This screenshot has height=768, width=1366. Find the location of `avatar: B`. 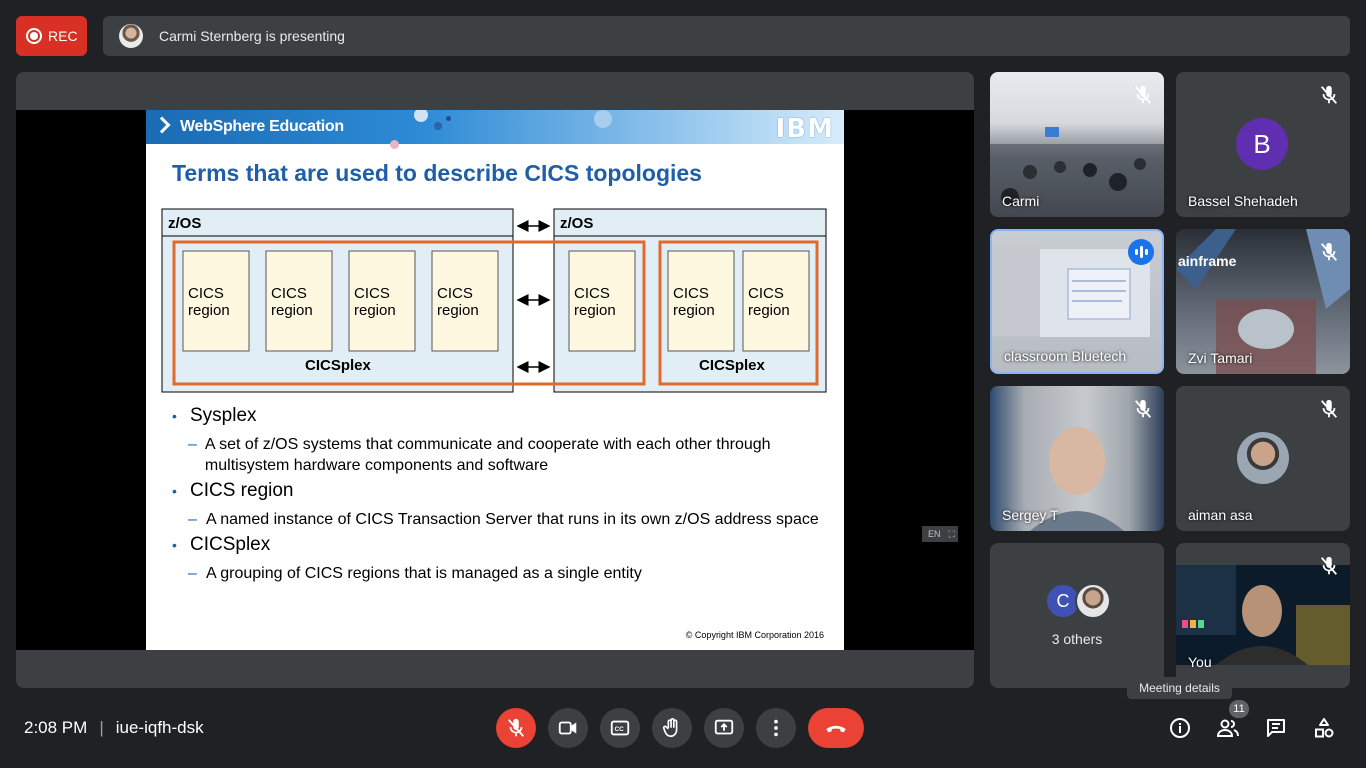

avatar: B is located at coordinates (1262, 144).